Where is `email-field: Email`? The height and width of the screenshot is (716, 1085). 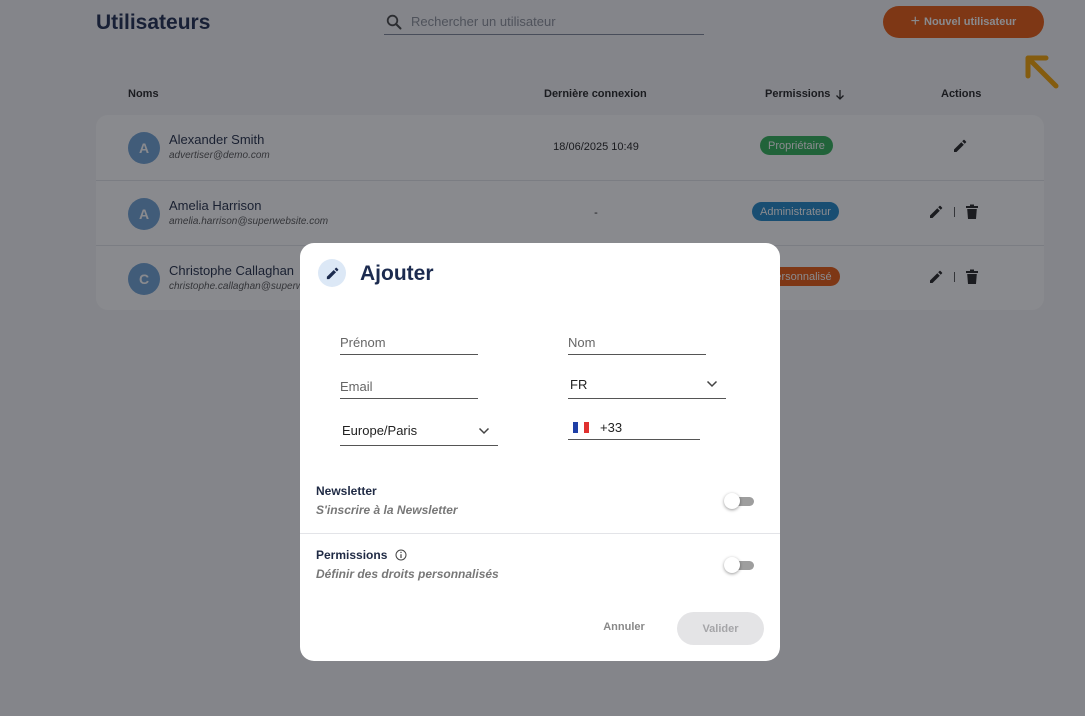
email-field: Email is located at coordinates (409, 386).